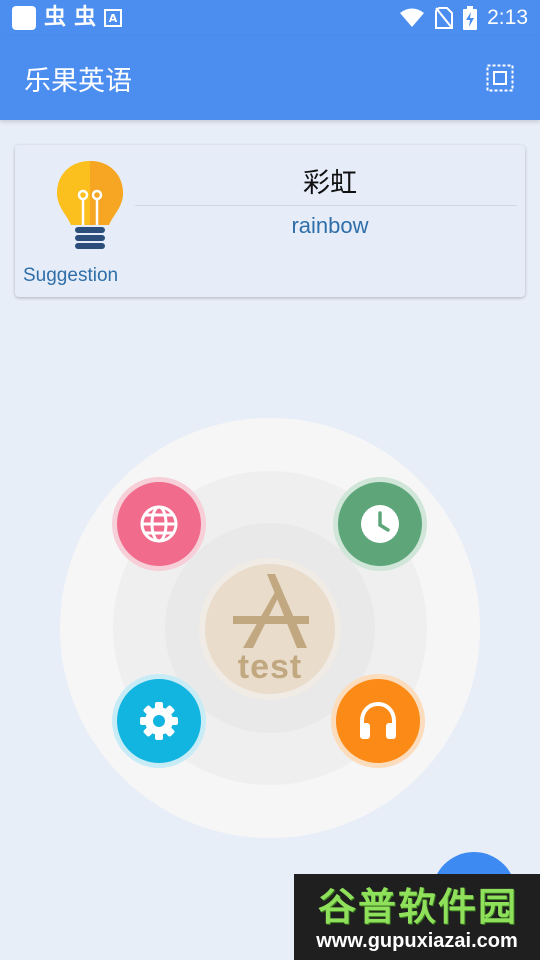 This screenshot has width=540, height=960. What do you see at coordinates (270, 18) in the screenshot?
I see `status-bar: 虫 虫 A 2:13` at bounding box center [270, 18].